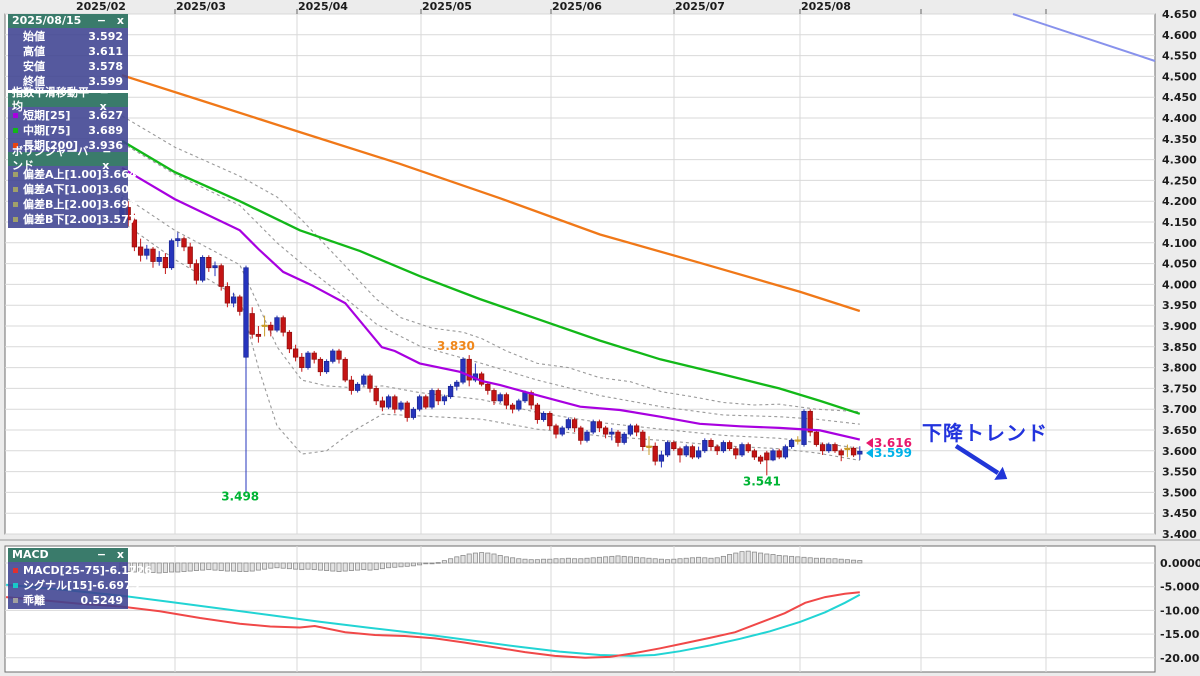 The image size is (1200, 676). What do you see at coordinates (447, 6) in the screenshot?
I see `x-axis-date-label: 2025/05` at bounding box center [447, 6].